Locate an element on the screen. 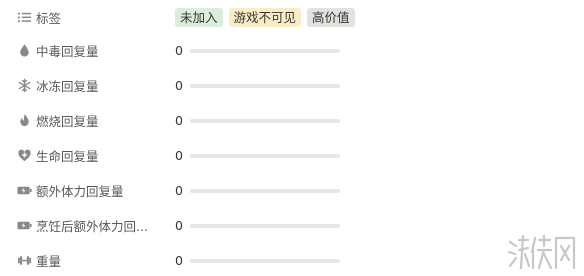  property-label: 冰冻回复量 is located at coordinates (67, 86).